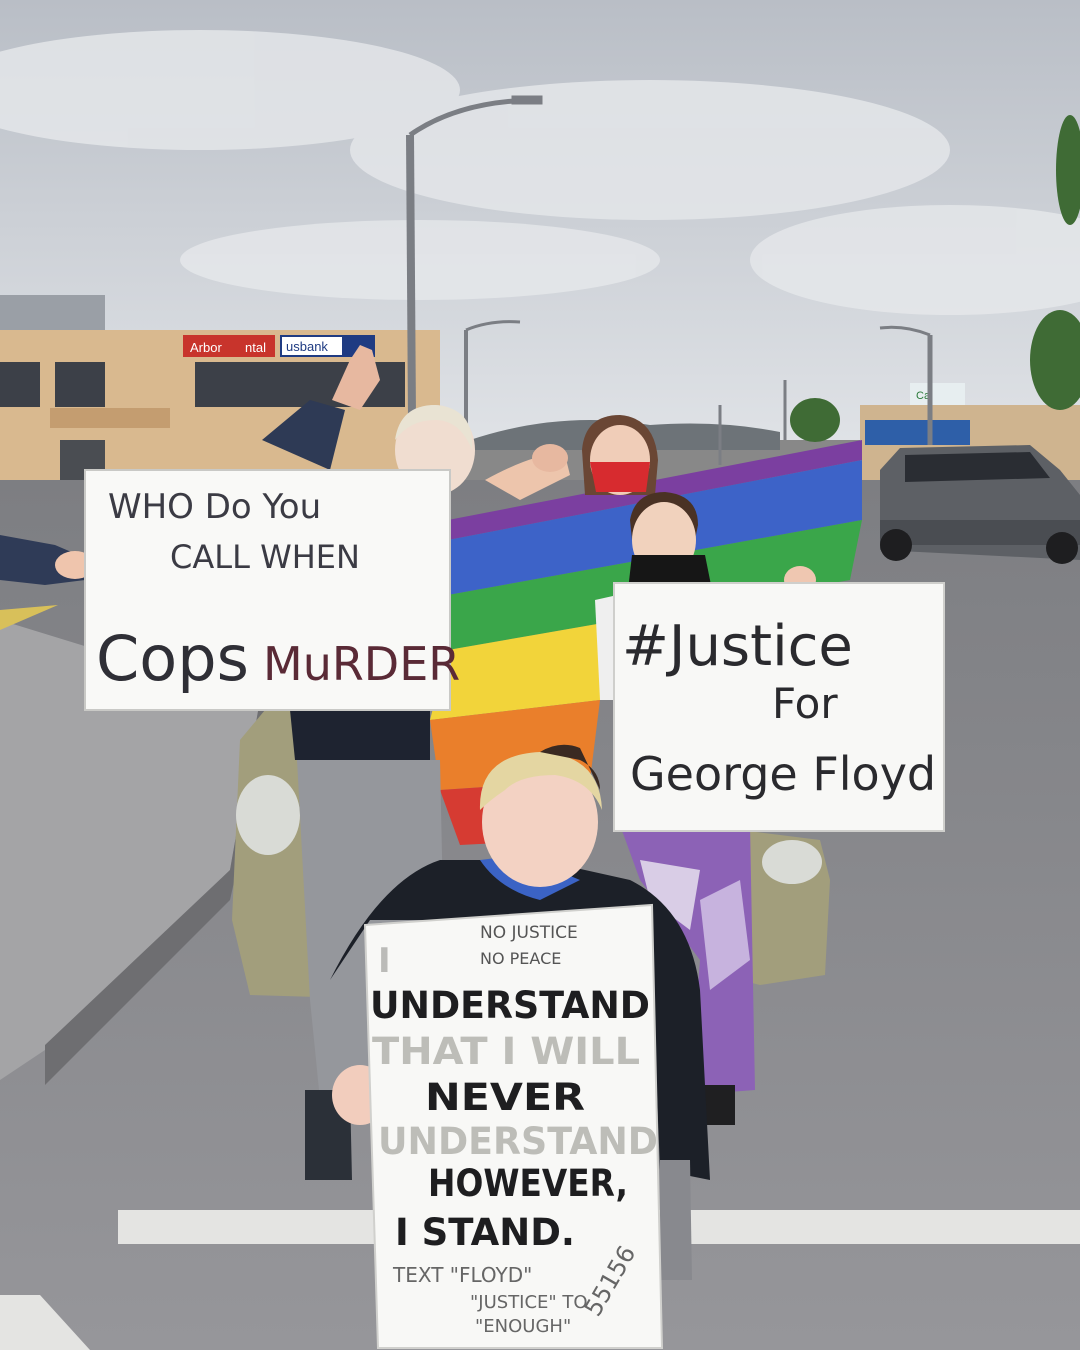  What do you see at coordinates (783, 774) in the screenshot?
I see `sign-right-line3: George Floyd` at bounding box center [783, 774].